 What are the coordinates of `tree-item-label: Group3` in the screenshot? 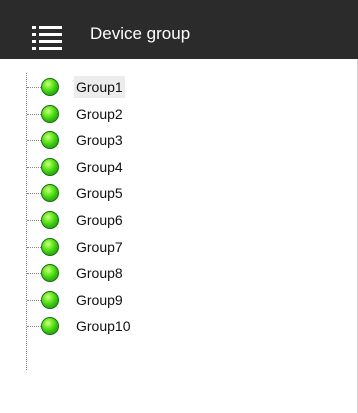 It's located at (99, 140).